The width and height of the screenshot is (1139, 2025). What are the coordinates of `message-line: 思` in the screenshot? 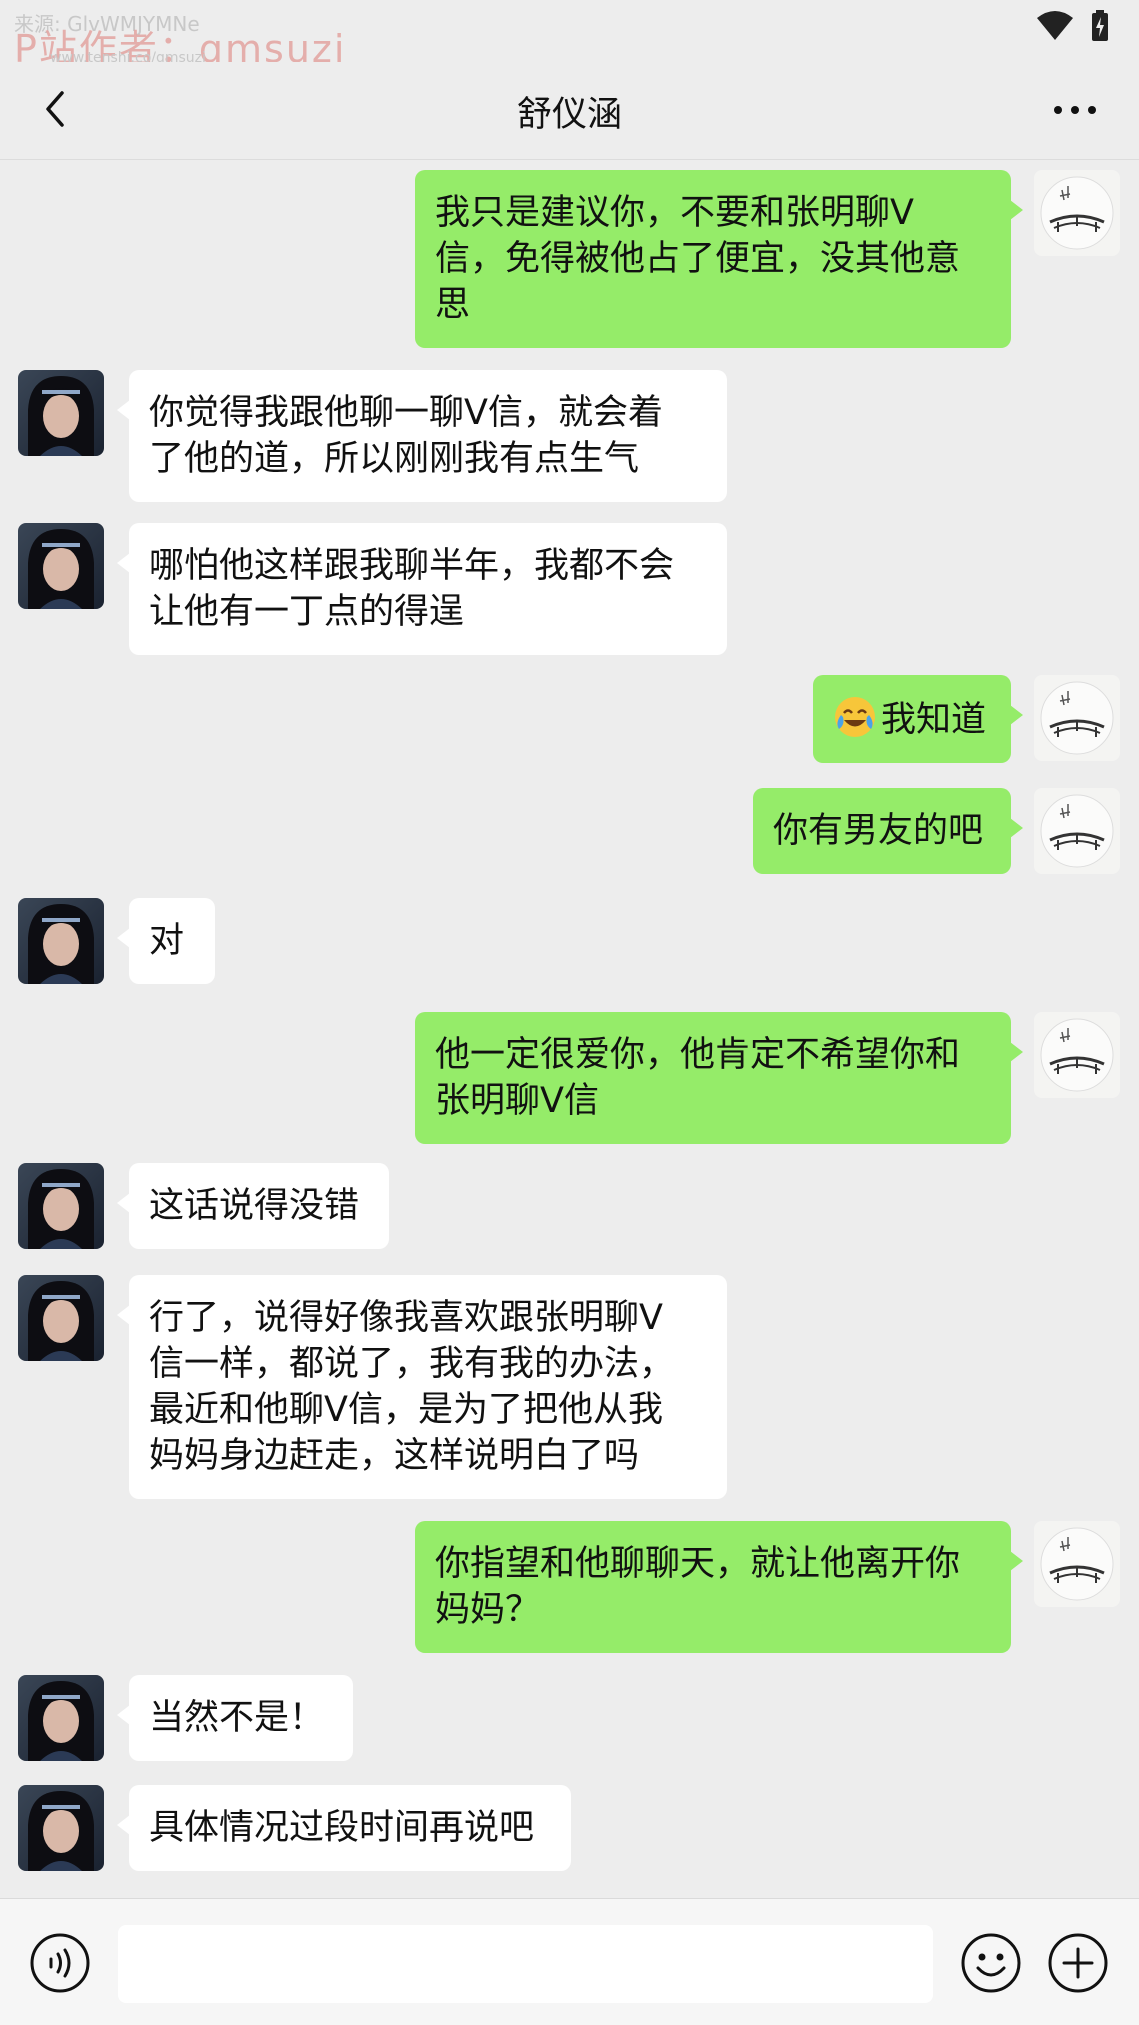 It's located at (453, 305).